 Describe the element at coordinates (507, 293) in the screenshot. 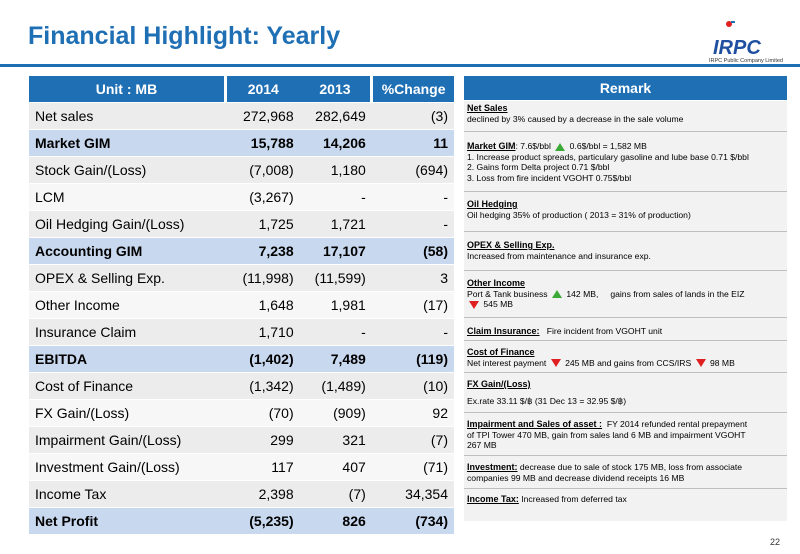

I see `other-text-1: Port & Tank business` at that location.